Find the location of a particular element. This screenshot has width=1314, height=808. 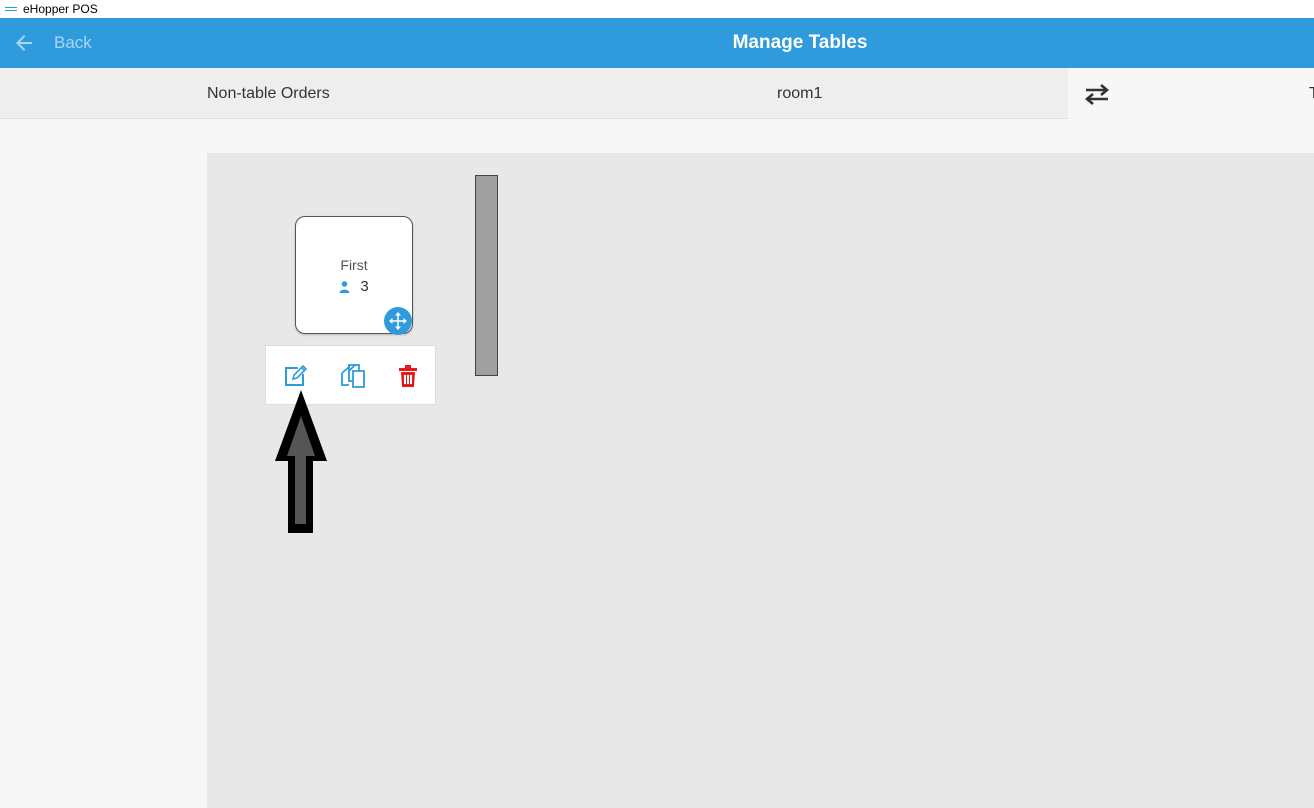

edit-pencil-icon is located at coordinates (296, 375).